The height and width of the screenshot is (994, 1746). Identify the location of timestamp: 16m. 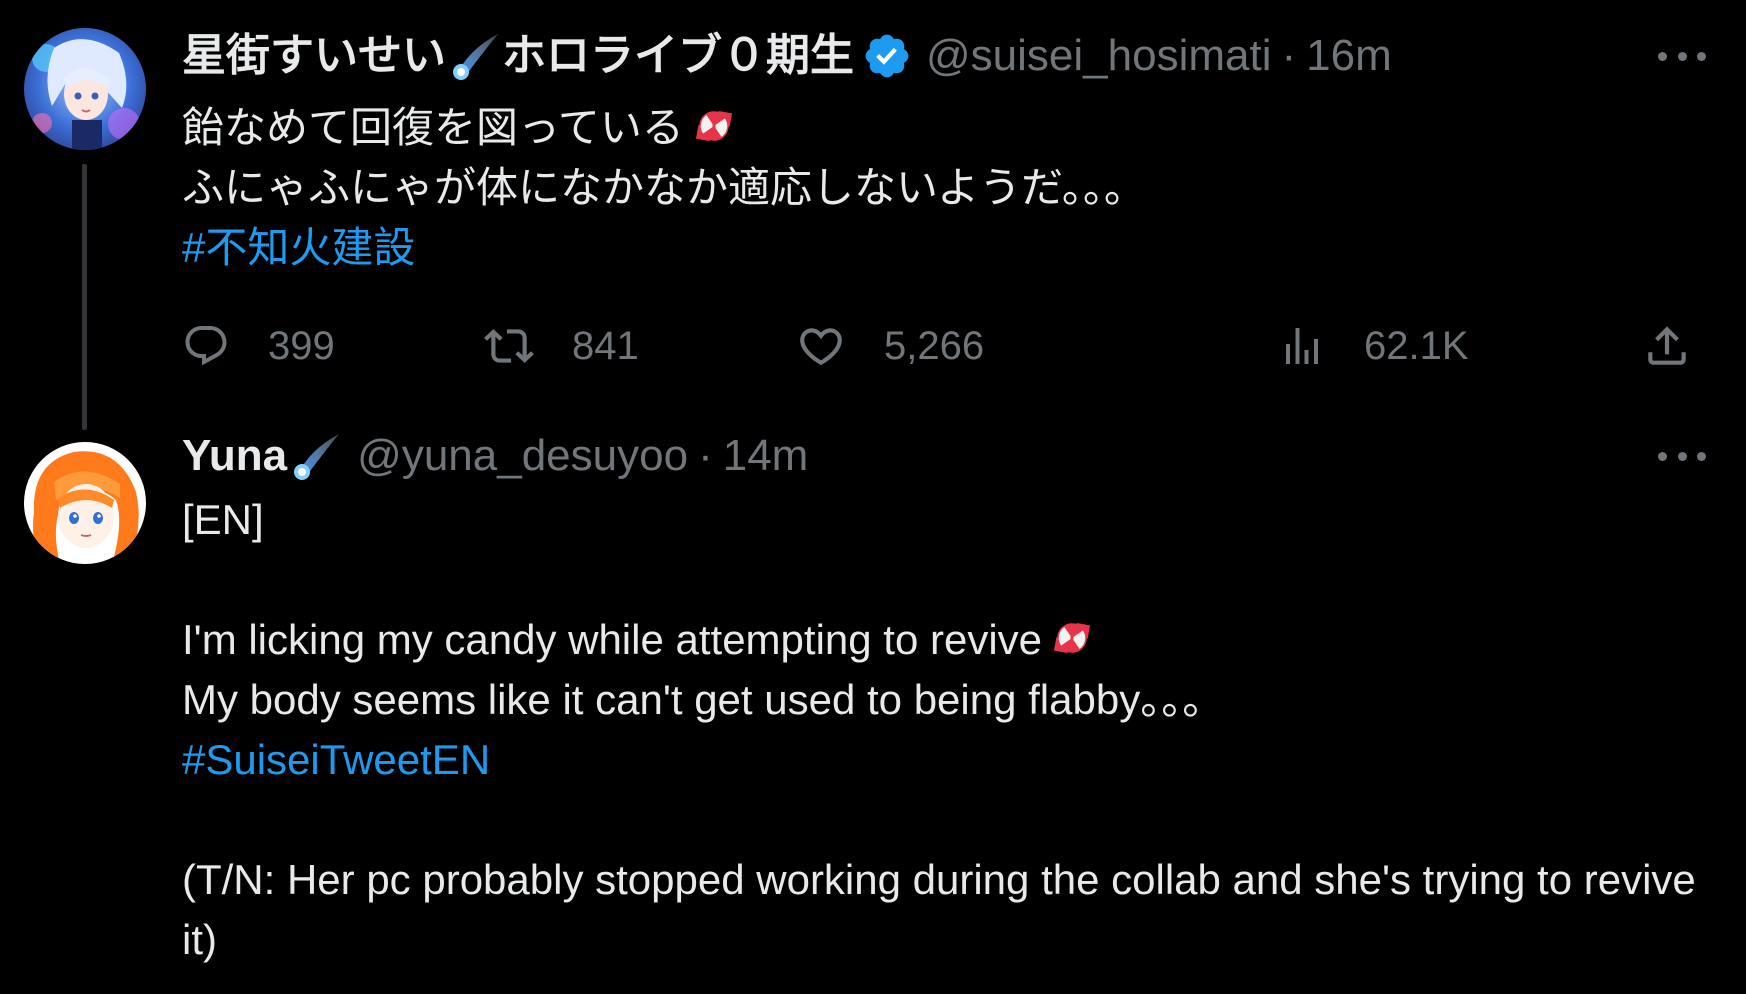
(1349, 56).